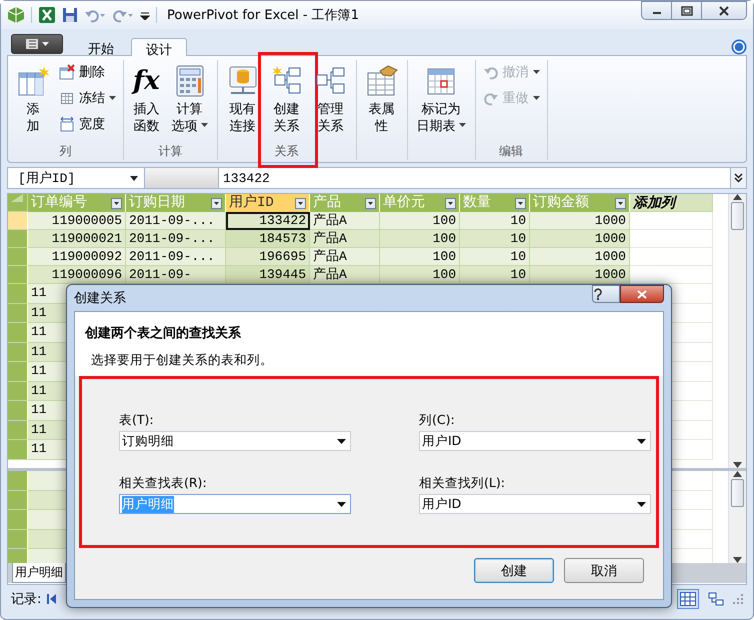 Image resolution: width=754 pixels, height=620 pixels. What do you see at coordinates (382, 81) in the screenshot?
I see `table-properties-icon` at bounding box center [382, 81].